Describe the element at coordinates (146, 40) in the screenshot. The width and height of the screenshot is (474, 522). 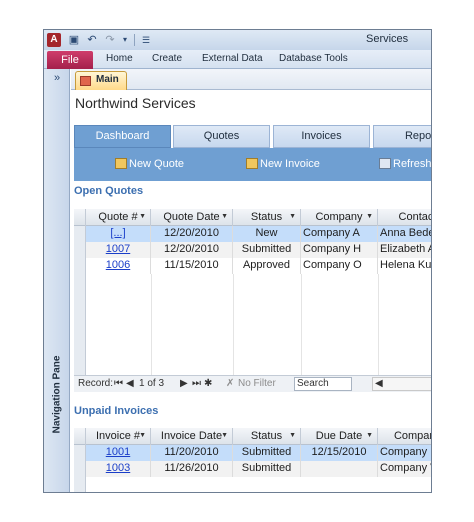
I see `customize-icon: ☰` at that location.